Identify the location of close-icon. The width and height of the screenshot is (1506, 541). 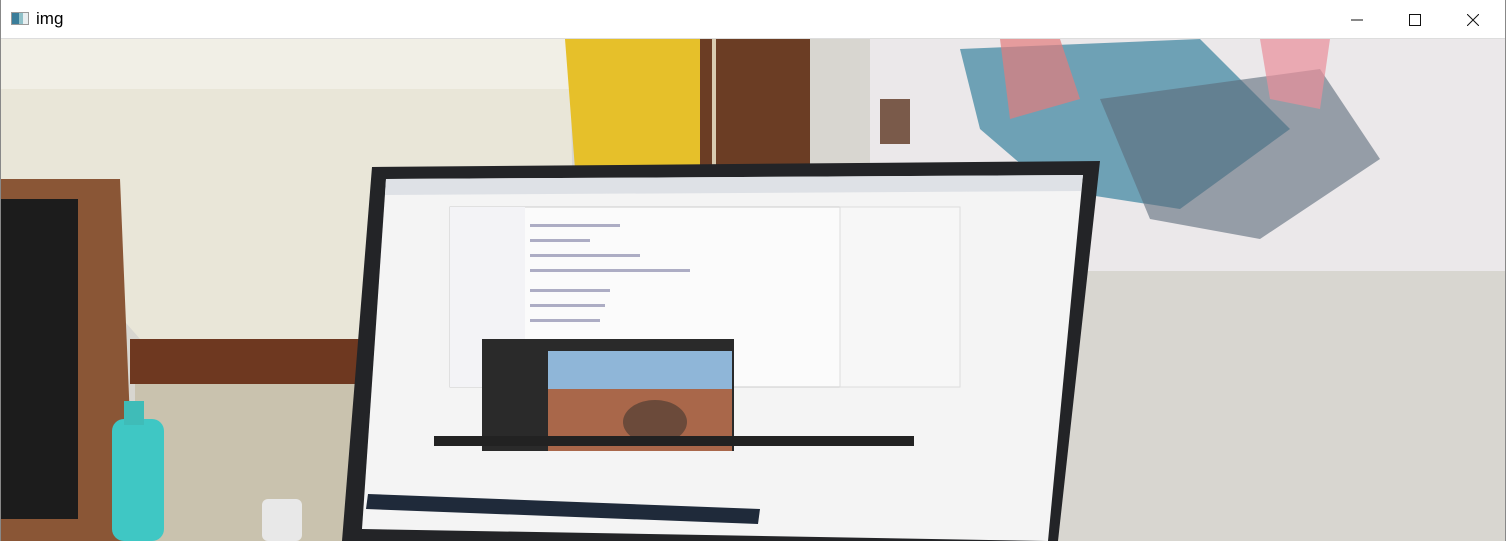
(1473, 19).